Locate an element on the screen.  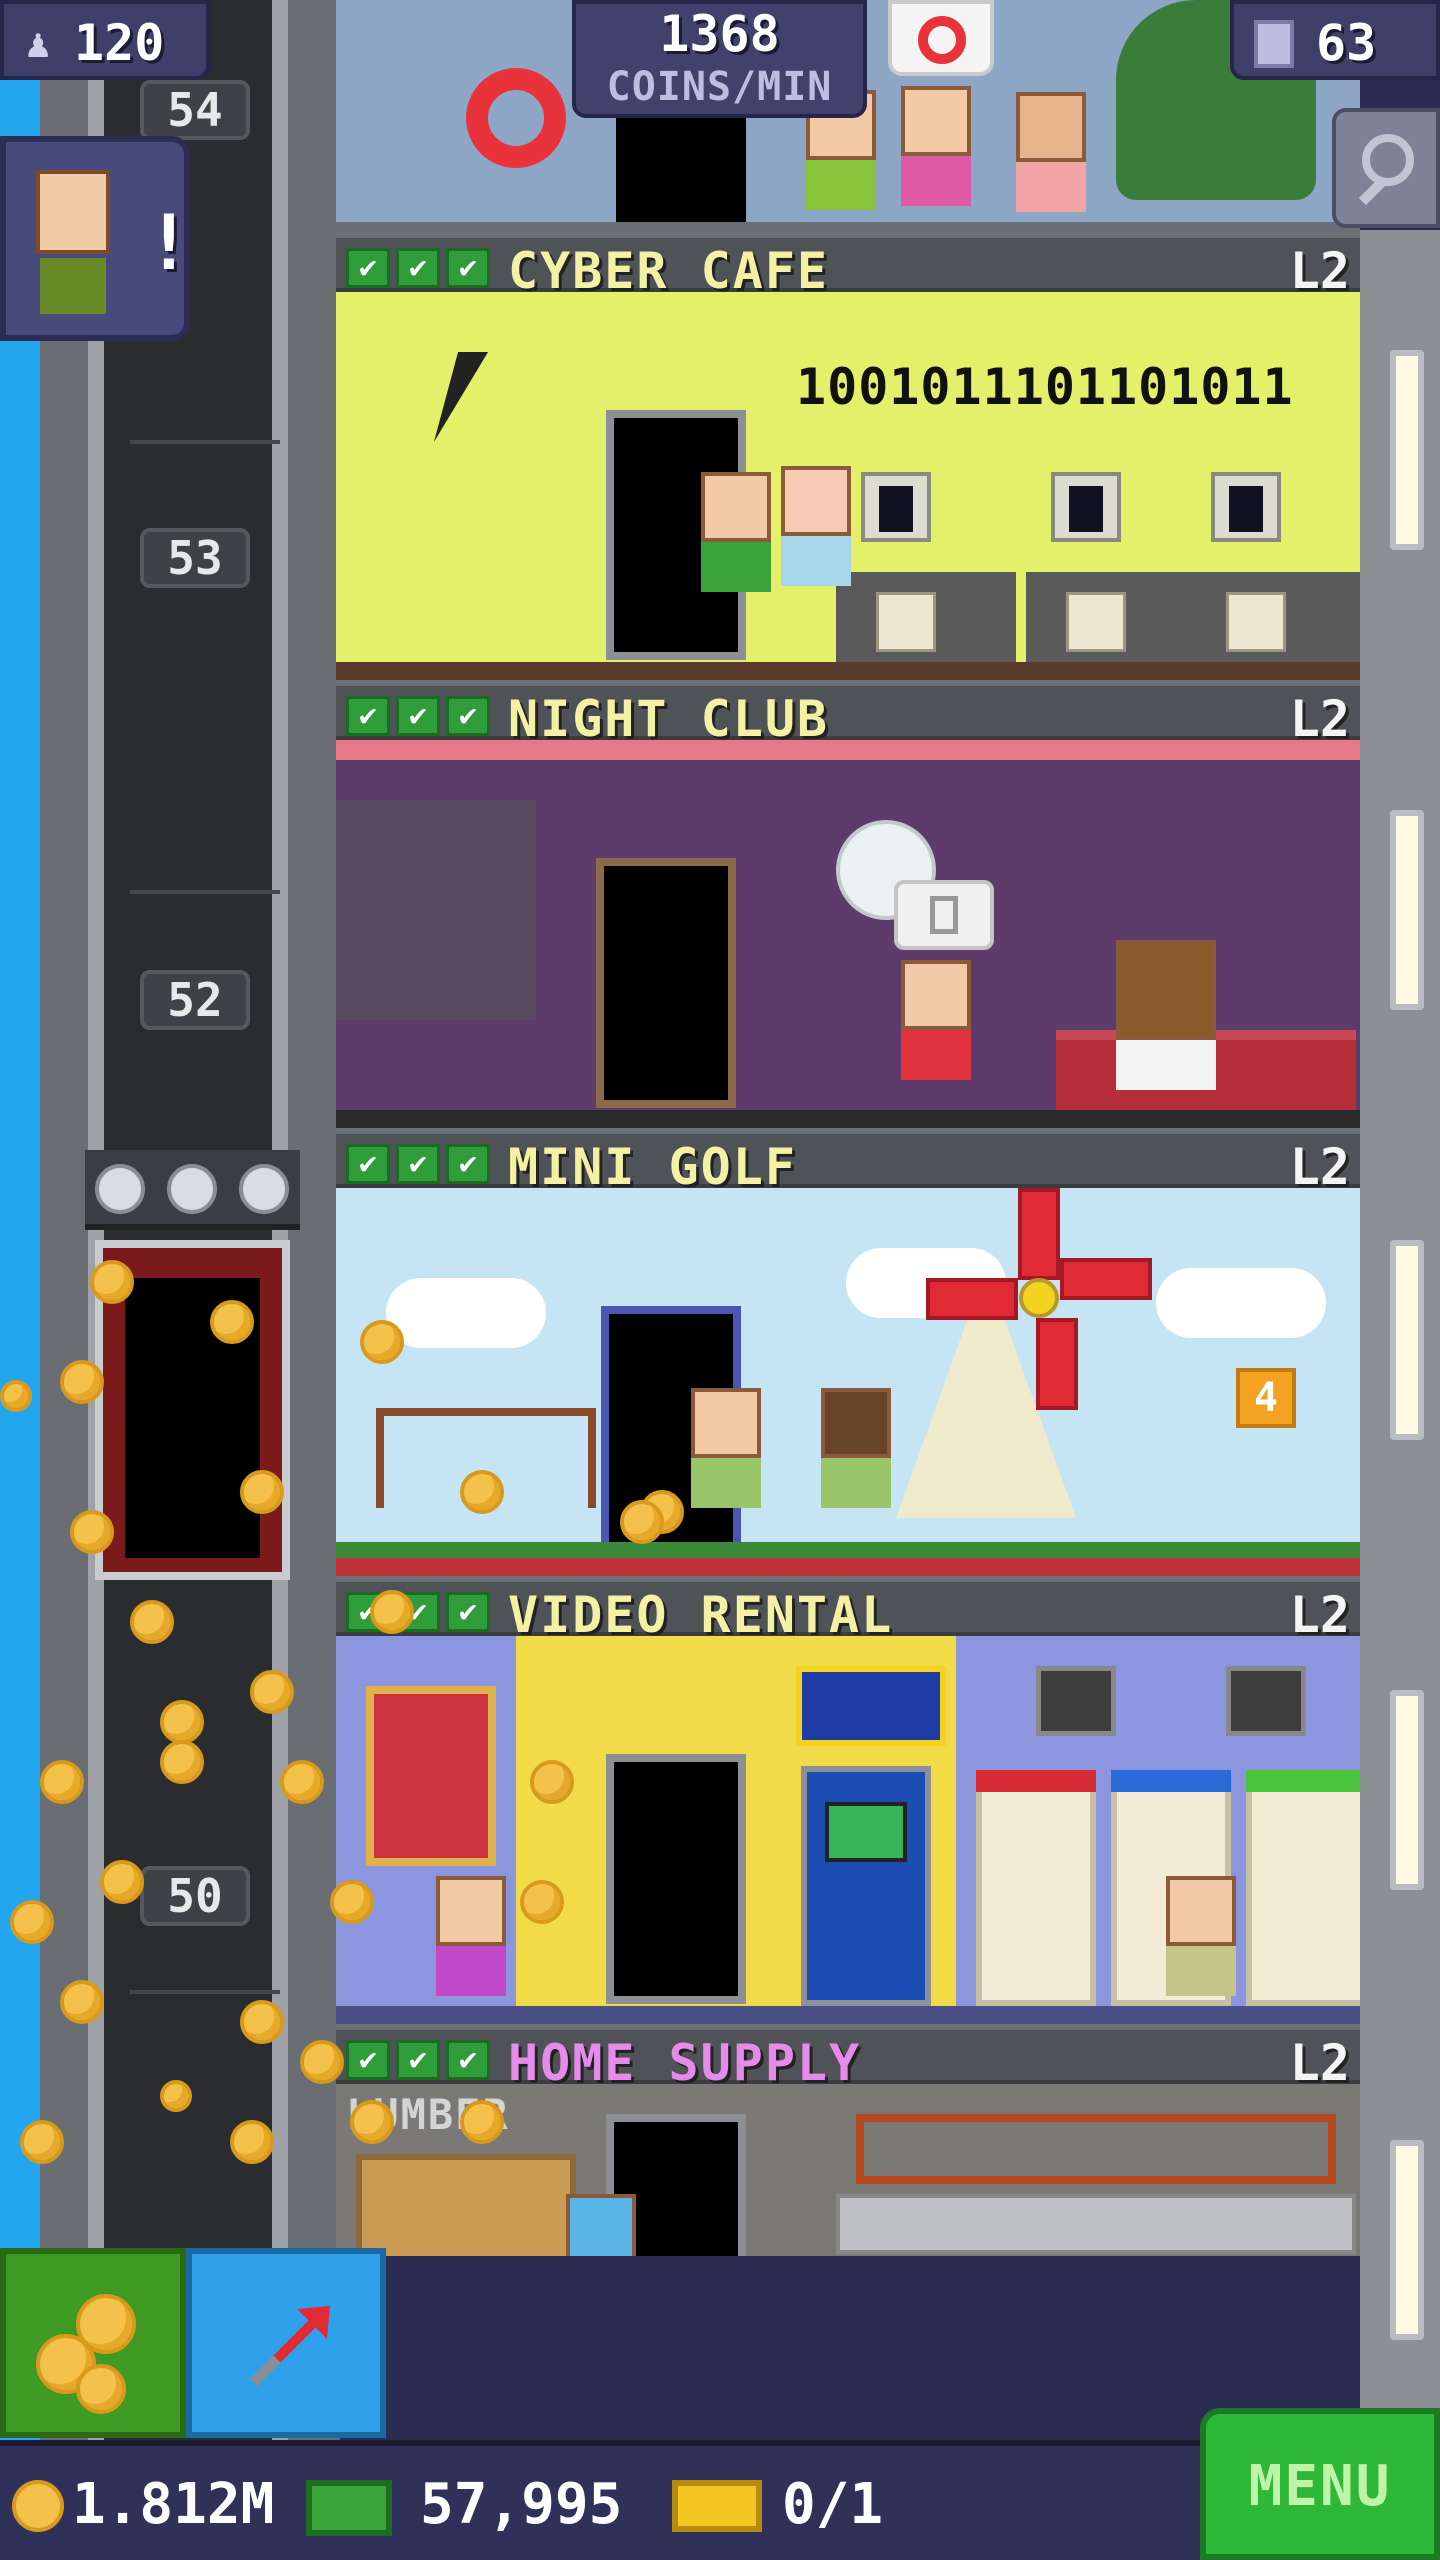
bux-total: 57,995 is located at coordinates (521, 2504).